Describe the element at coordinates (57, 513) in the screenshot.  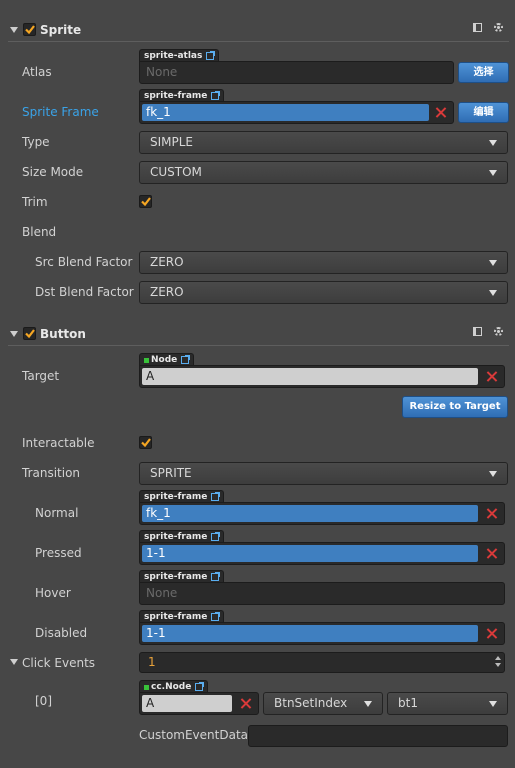
I see `normal-label: Normal` at that location.